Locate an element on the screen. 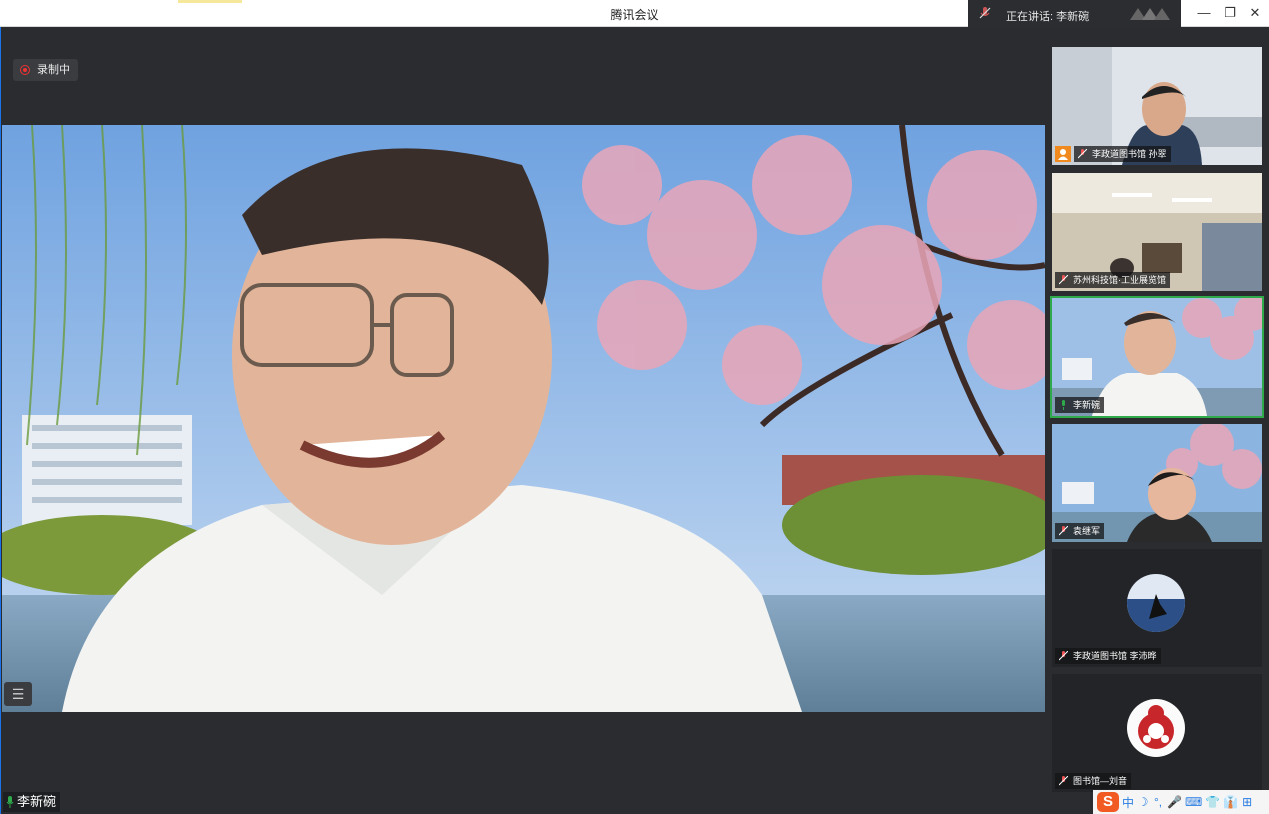  close-button: ✕ is located at coordinates (1255, 13).